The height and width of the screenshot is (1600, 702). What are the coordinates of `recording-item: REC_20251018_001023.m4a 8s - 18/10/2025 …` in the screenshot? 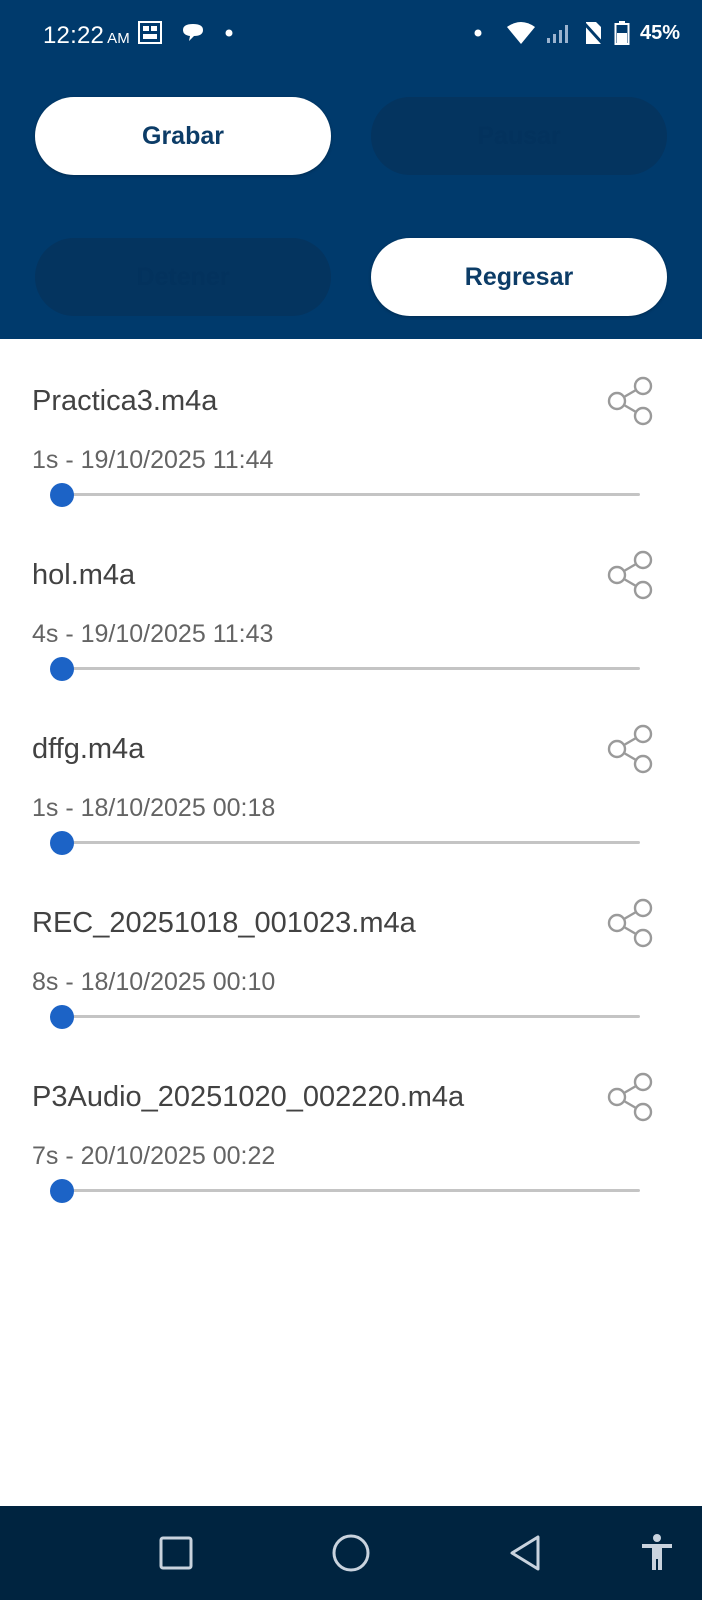 It's located at (351, 948).